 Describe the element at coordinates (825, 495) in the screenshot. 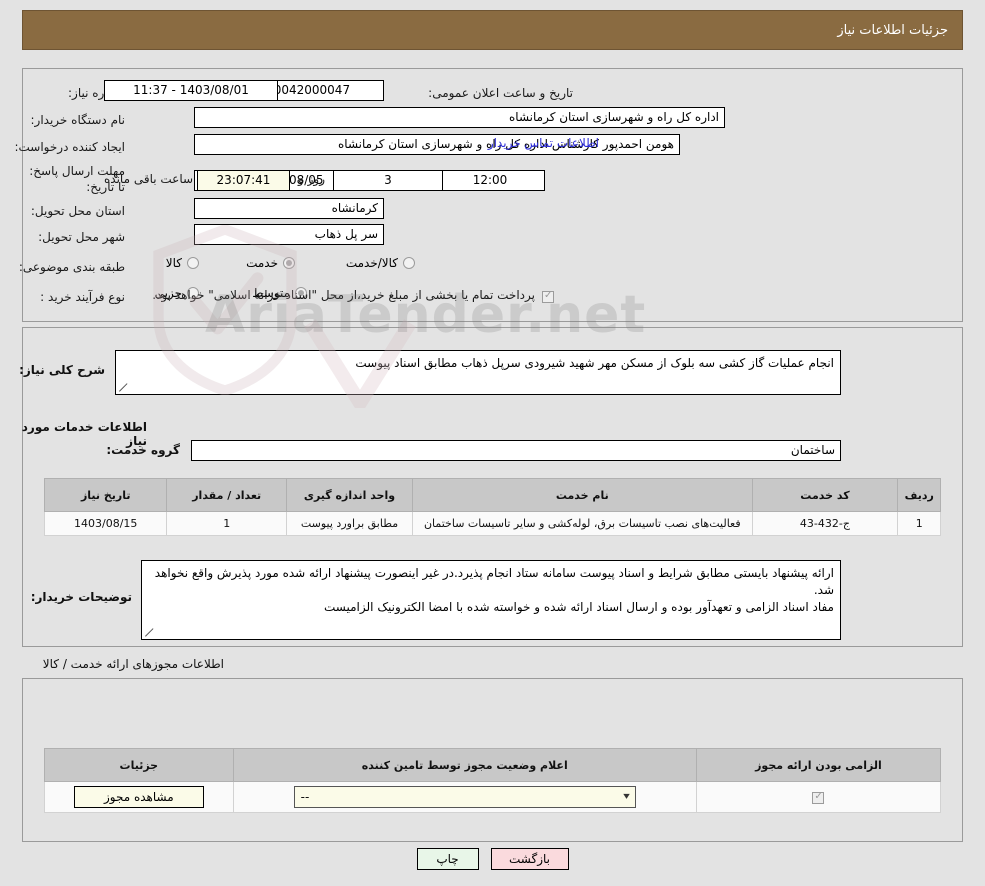

I see `col-code: کد خدمت` at that location.